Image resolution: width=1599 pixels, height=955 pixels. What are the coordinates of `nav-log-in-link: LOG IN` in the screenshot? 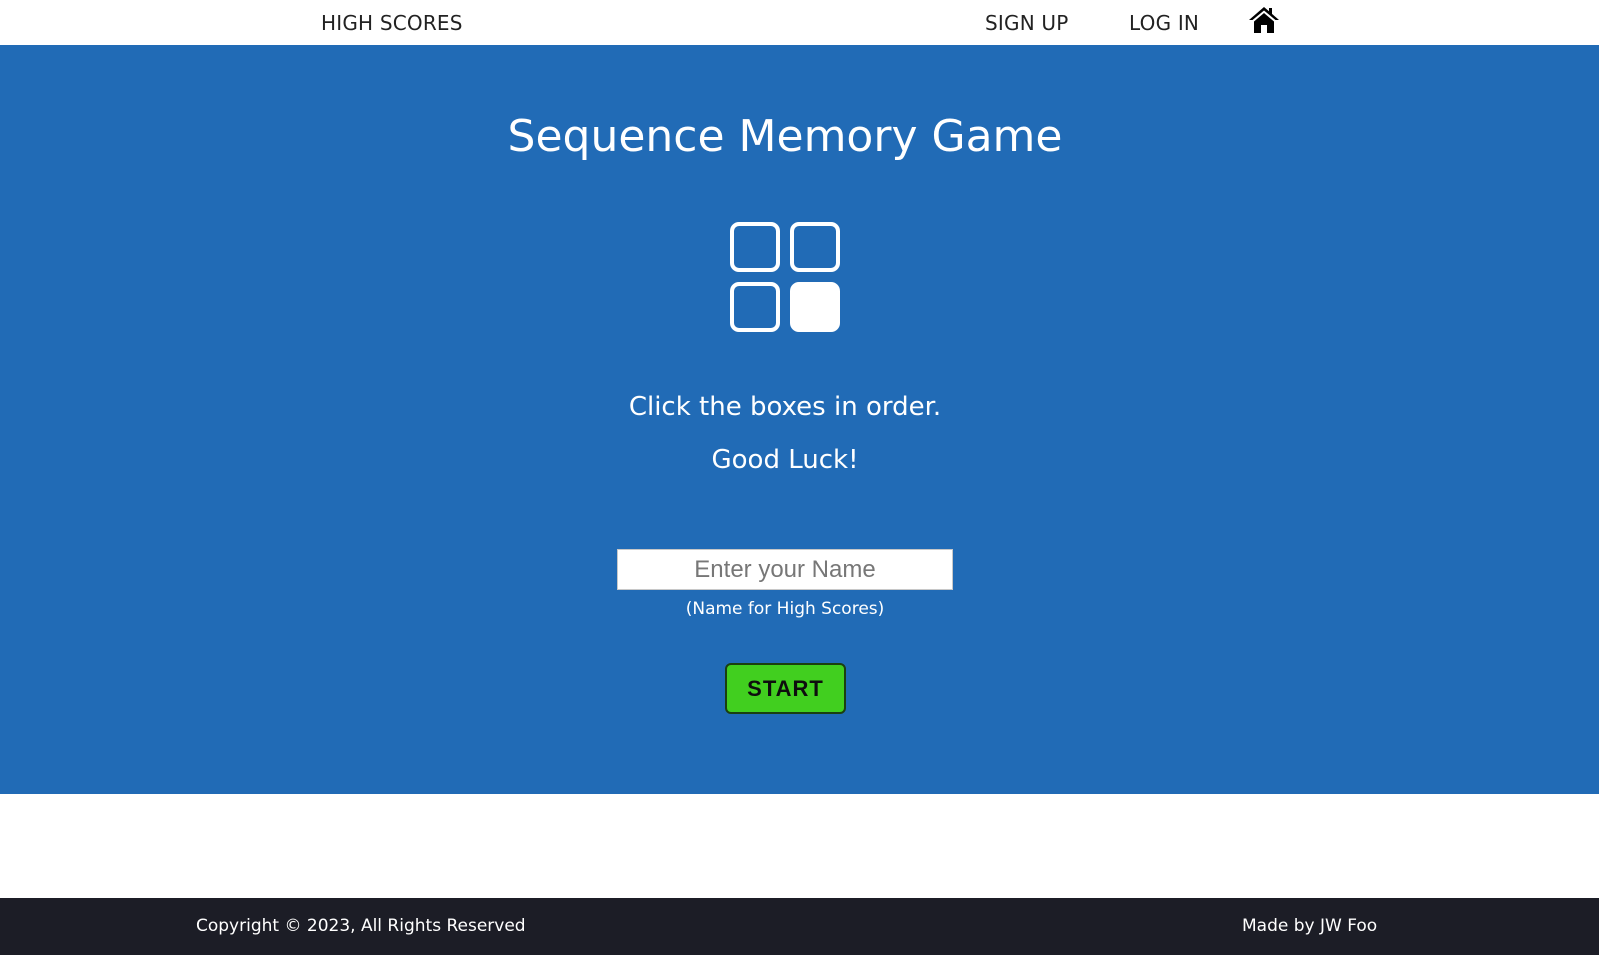 It's located at (1164, 23).